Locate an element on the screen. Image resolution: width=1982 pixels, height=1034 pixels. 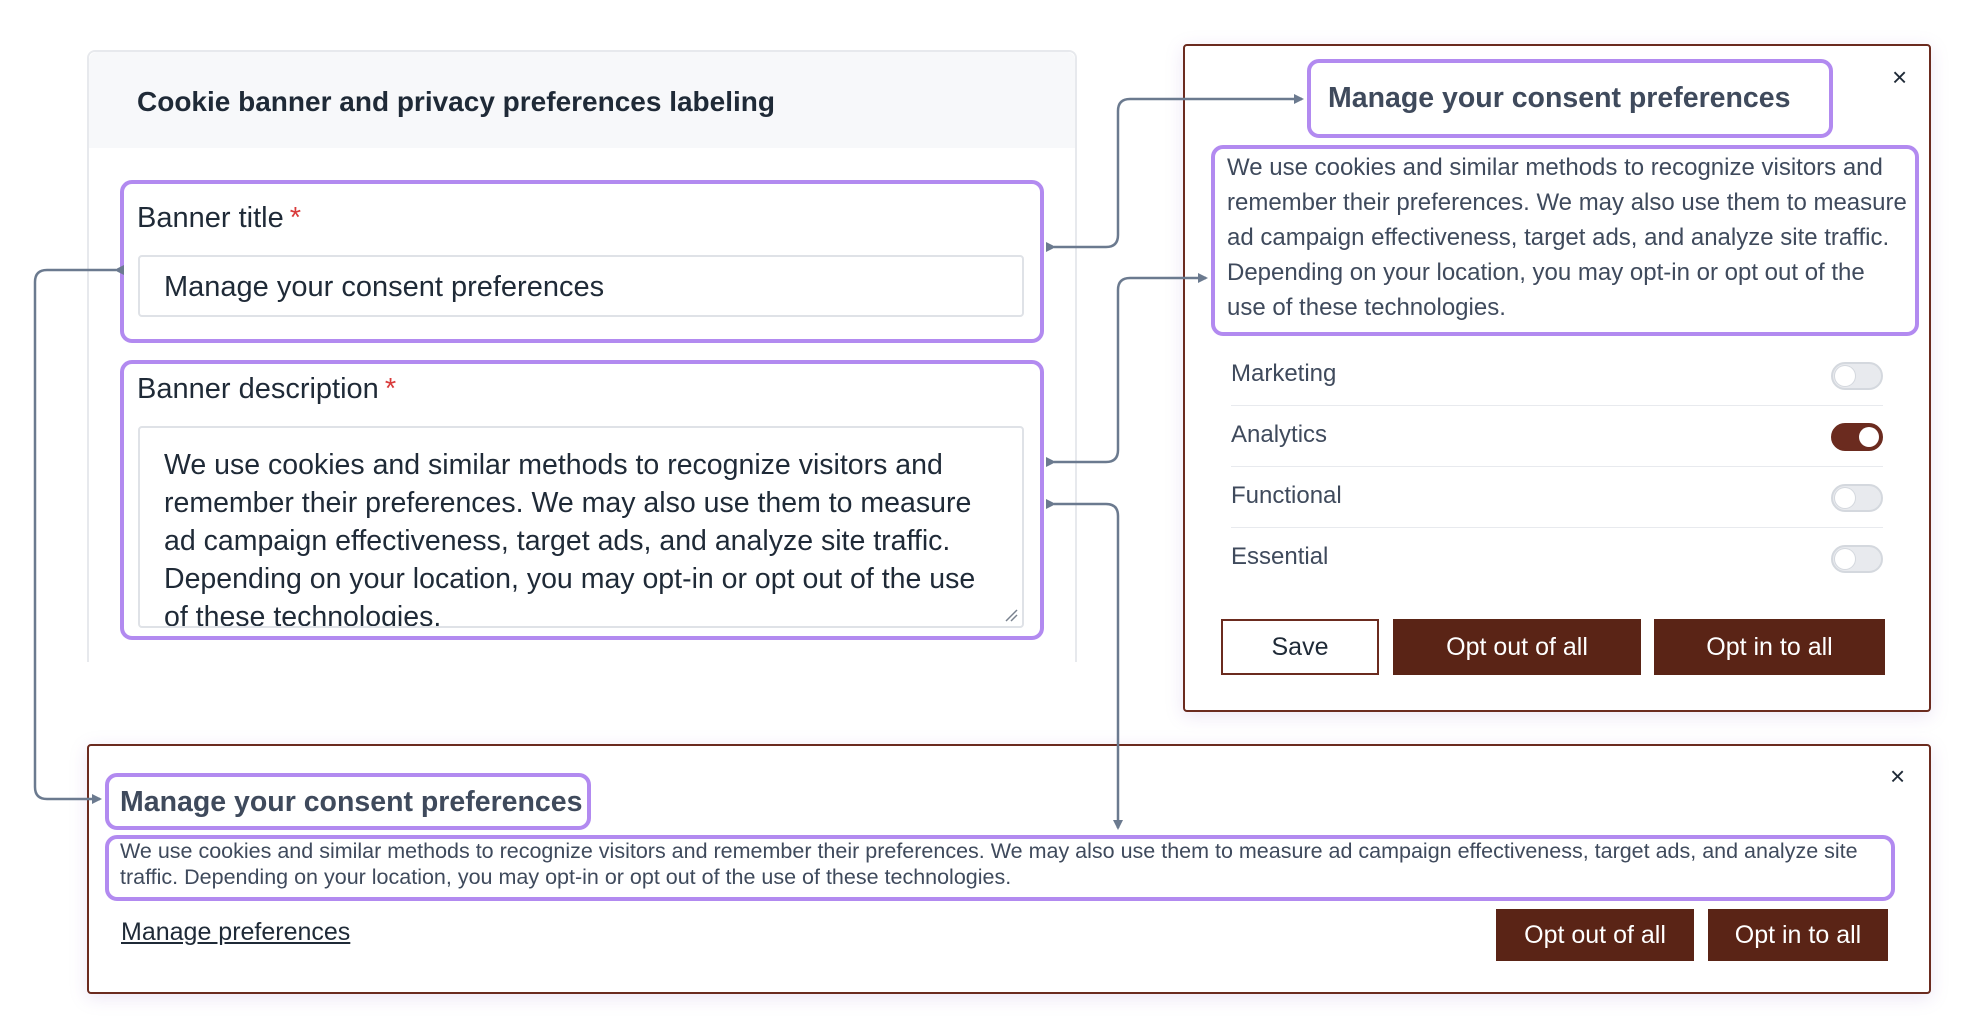
functional-toggle is located at coordinates (1857, 498).